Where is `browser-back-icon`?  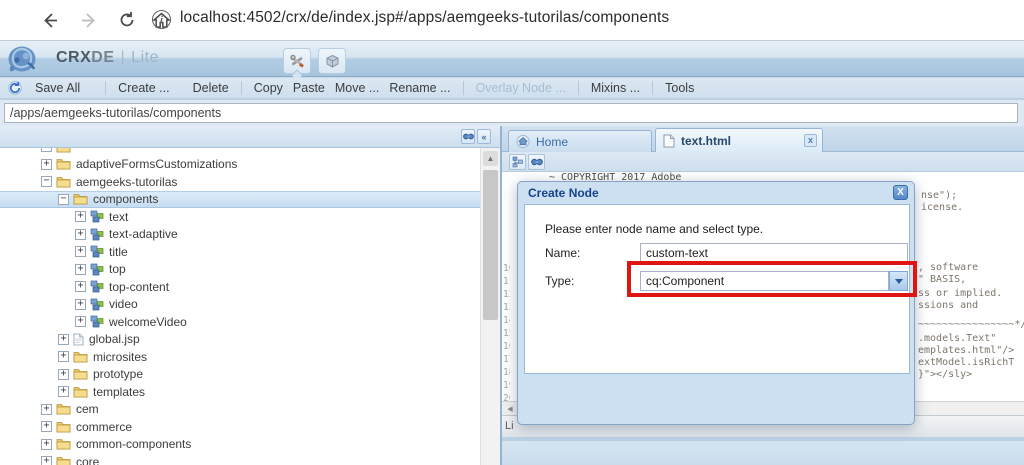 browser-back-icon is located at coordinates (49, 20).